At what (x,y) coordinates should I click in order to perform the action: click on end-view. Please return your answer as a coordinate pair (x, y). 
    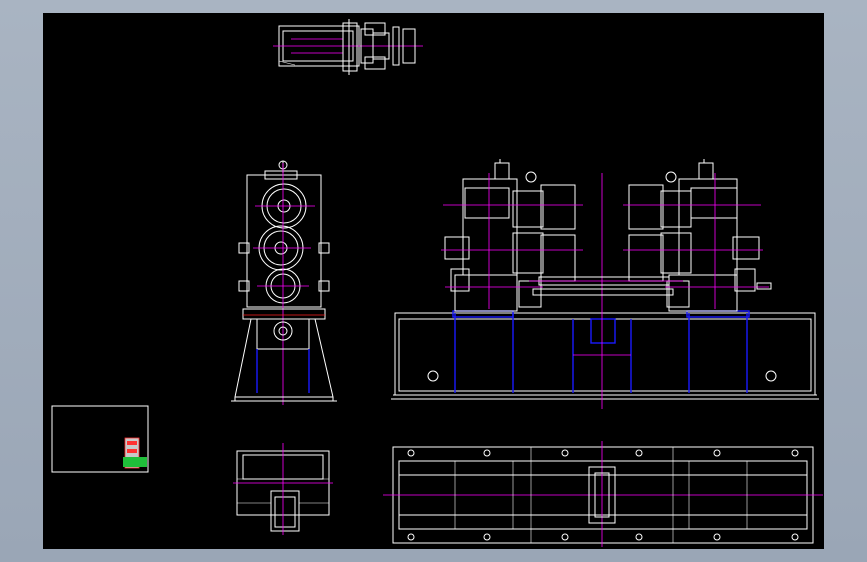
    Looking at the image, I should click on (283, 489).